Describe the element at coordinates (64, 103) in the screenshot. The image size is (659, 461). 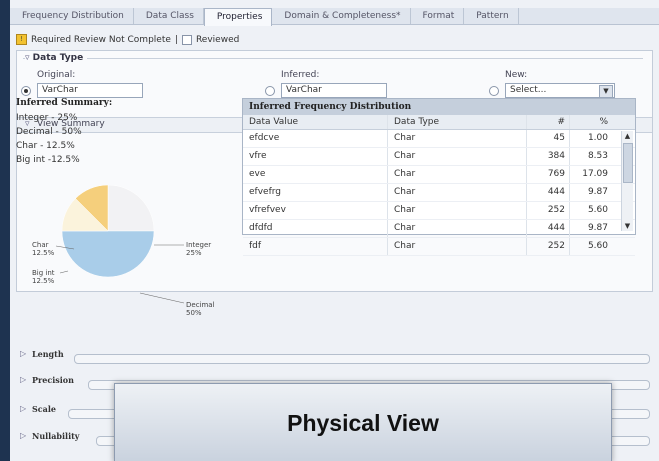
I see `inferred-summary-title: Inferred Summary:` at that location.